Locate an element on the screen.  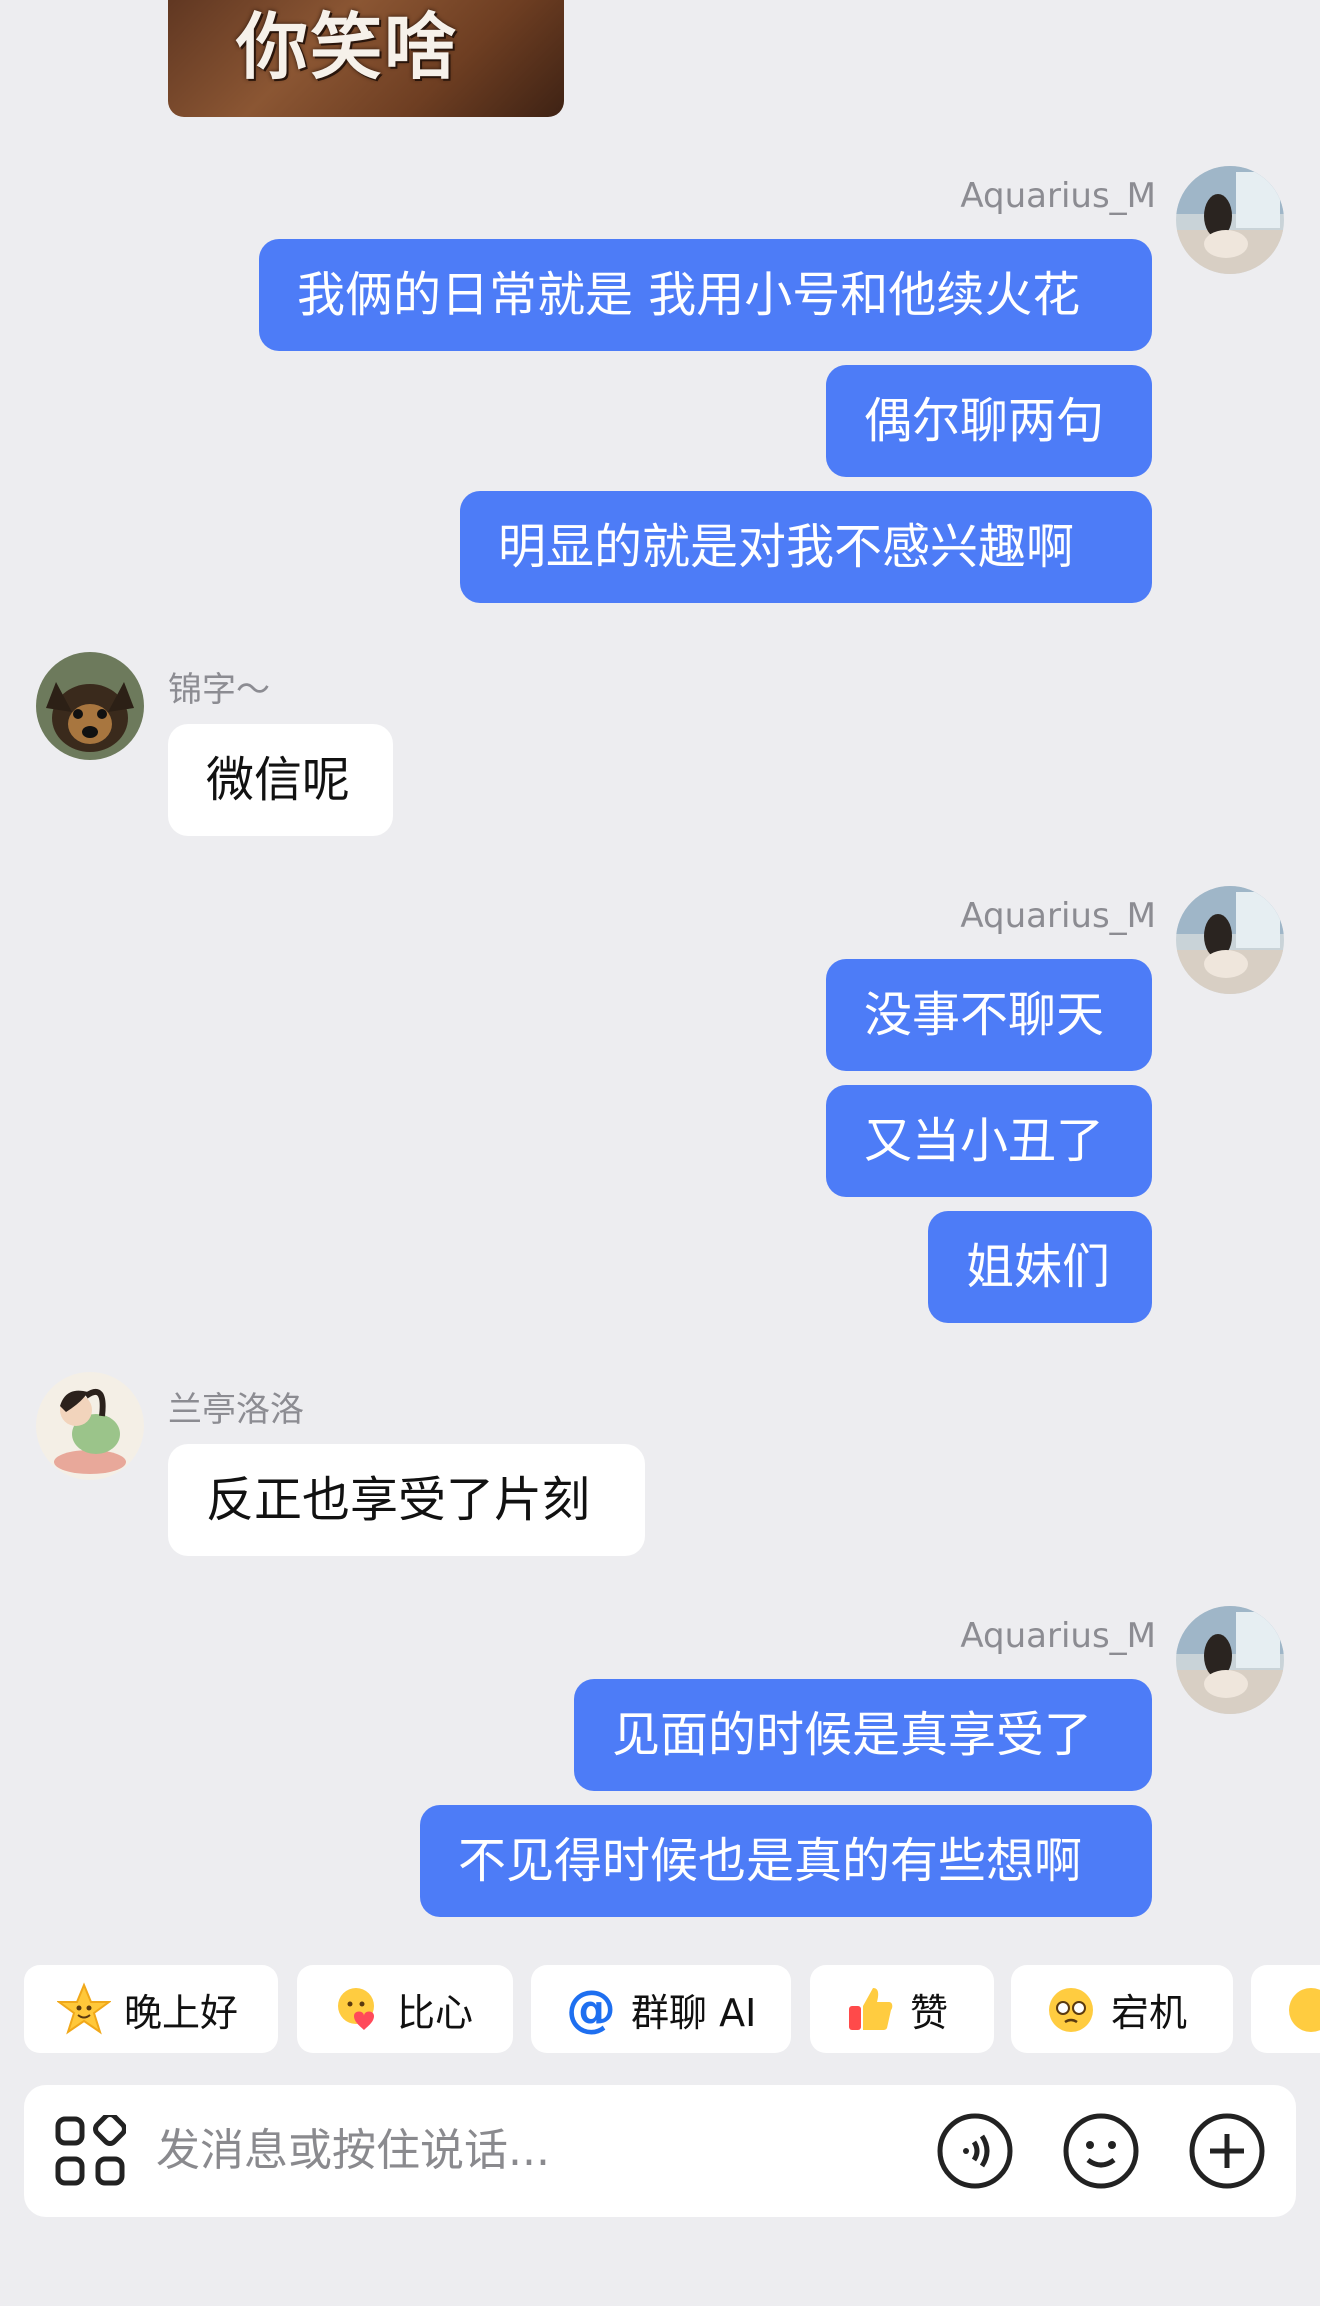
add-icon is located at coordinates (1227, 2151).